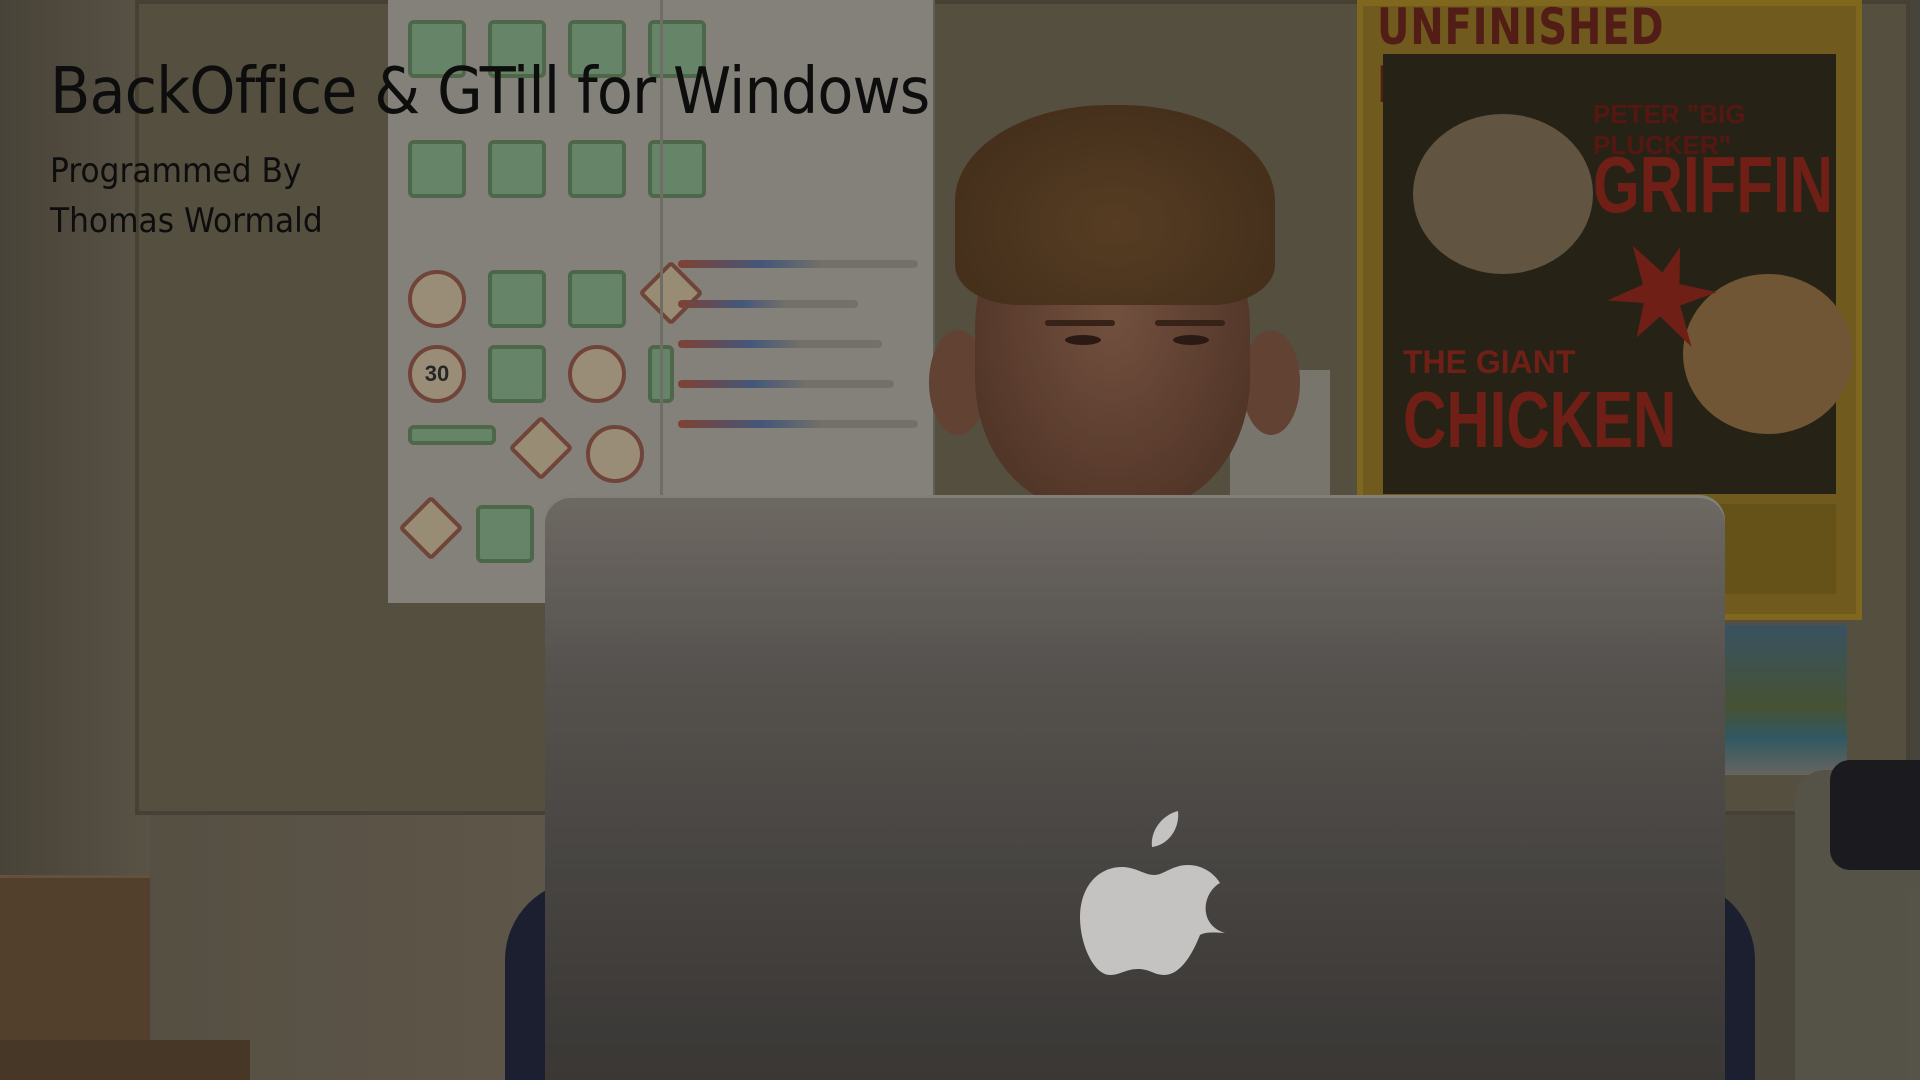  What do you see at coordinates (490, 92) in the screenshot?
I see `app-title: BackOffice & GTill for Windows` at bounding box center [490, 92].